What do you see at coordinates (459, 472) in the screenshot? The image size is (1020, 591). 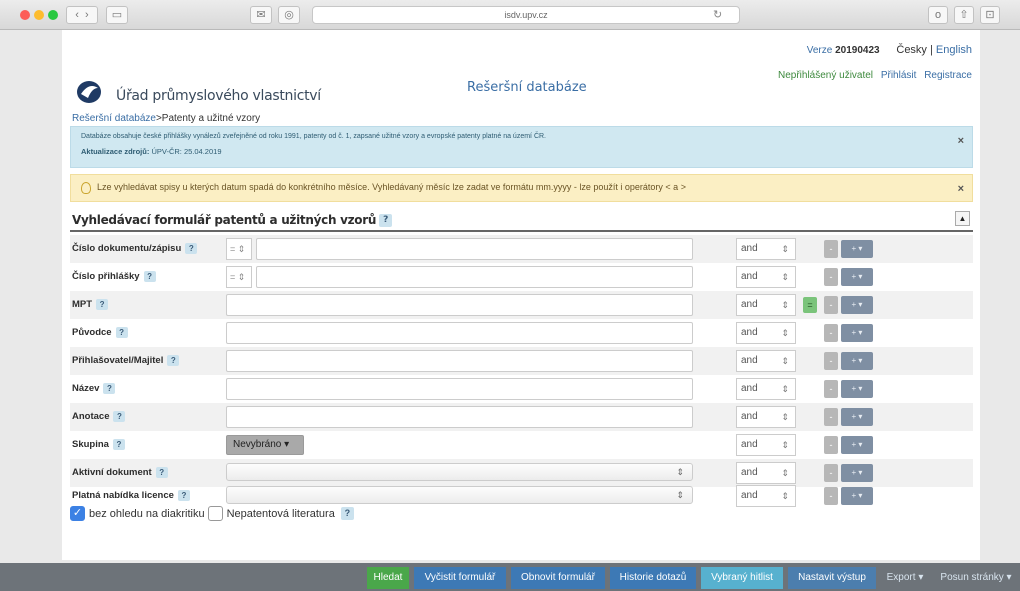 I see `active-document-select: ⇕` at bounding box center [459, 472].